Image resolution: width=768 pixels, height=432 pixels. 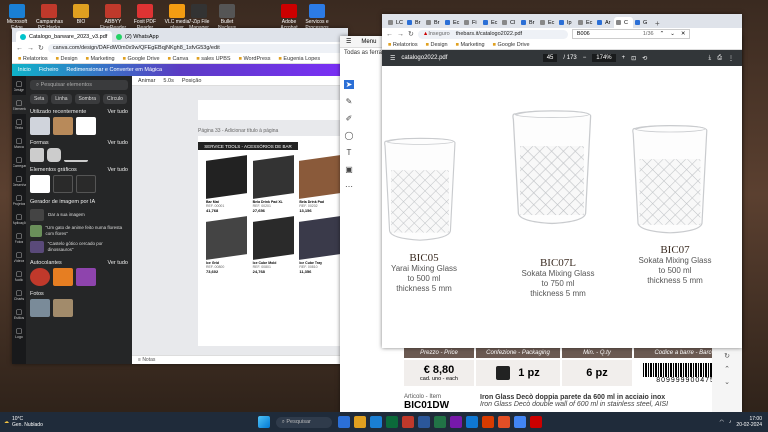 What do you see at coordinates (6, 422) in the screenshot?
I see `weather-icon: ☁` at bounding box center [6, 422].